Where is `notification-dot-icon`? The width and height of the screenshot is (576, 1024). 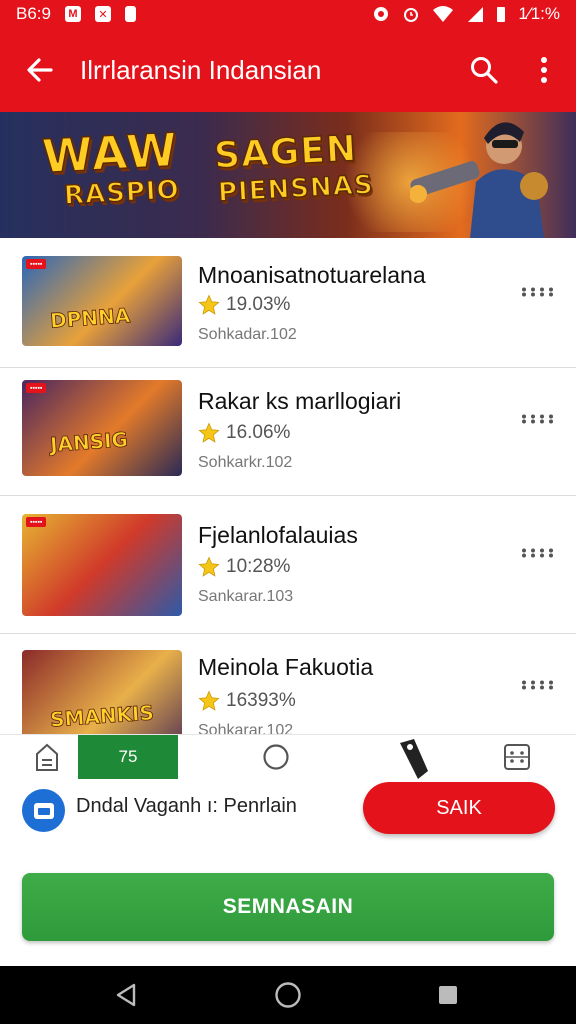 notification-dot-icon is located at coordinates (130, 14).